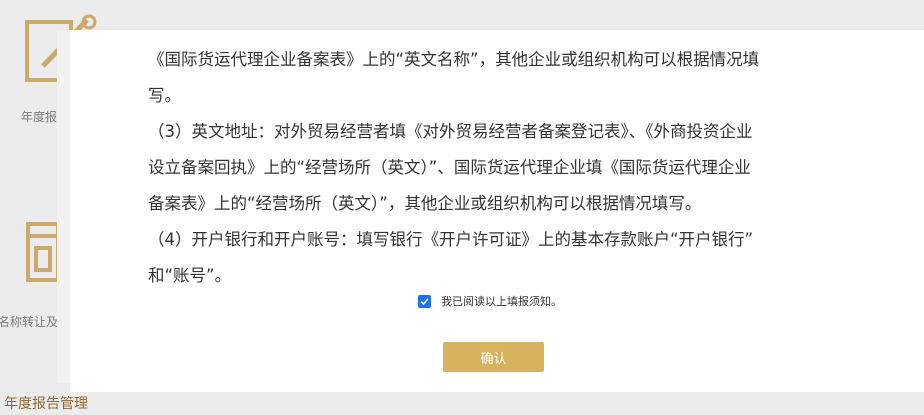 The width and height of the screenshot is (924, 415). Describe the element at coordinates (450, 131) in the screenshot. I see `notice-line: （3）英文地址：对外贸易经营者填《对外贸易经营者备案登记表》、《外商投资企业` at that location.